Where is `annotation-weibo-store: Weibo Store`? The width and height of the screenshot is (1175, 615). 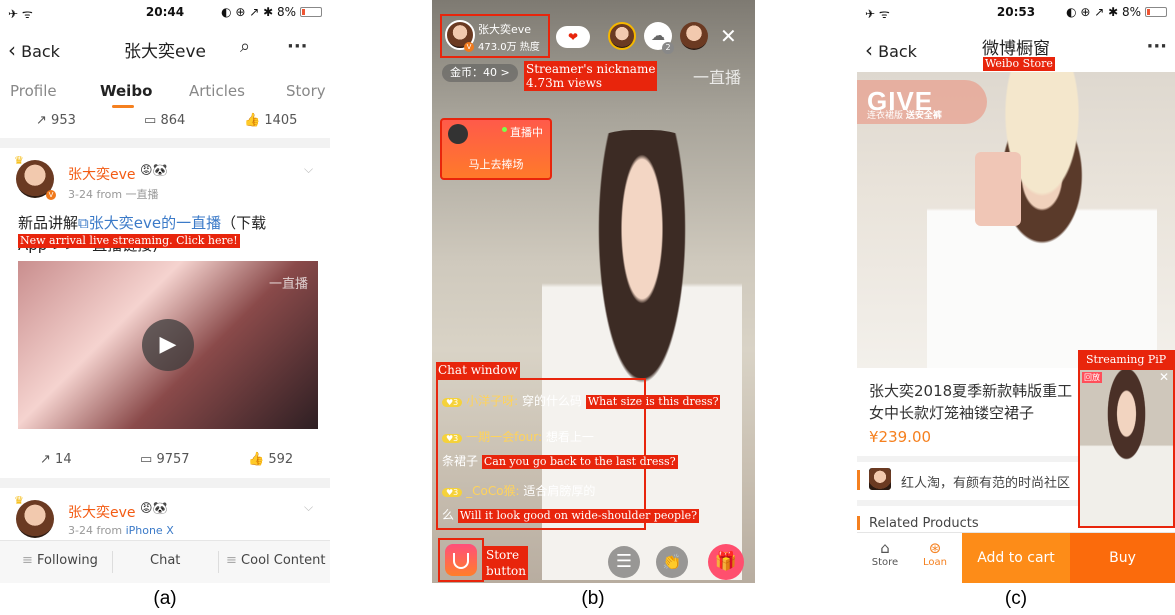 annotation-weibo-store: Weibo Store is located at coordinates (1019, 64).